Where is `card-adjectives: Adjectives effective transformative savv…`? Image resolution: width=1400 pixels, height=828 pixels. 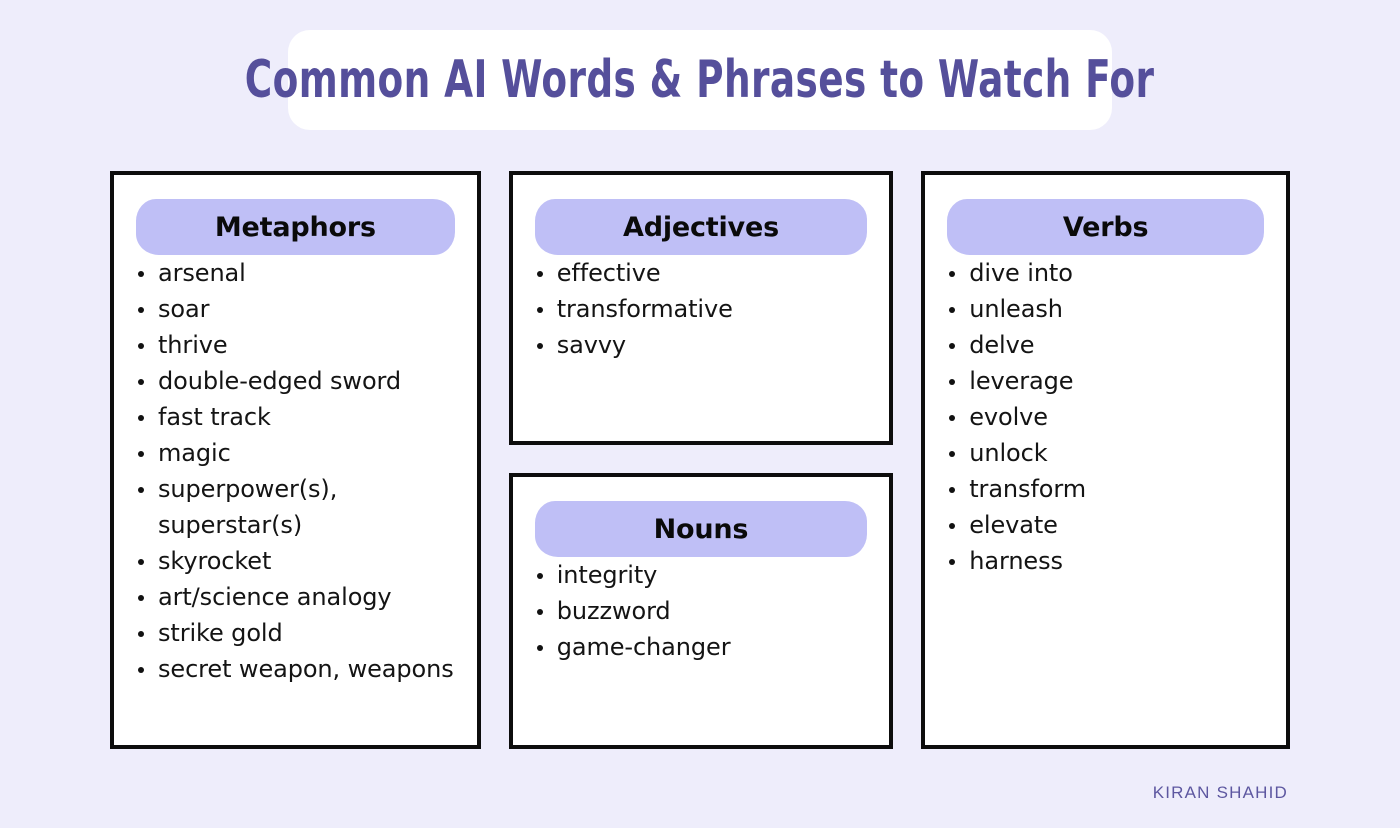 card-adjectives: Adjectives effective transformative savv… is located at coordinates (701, 308).